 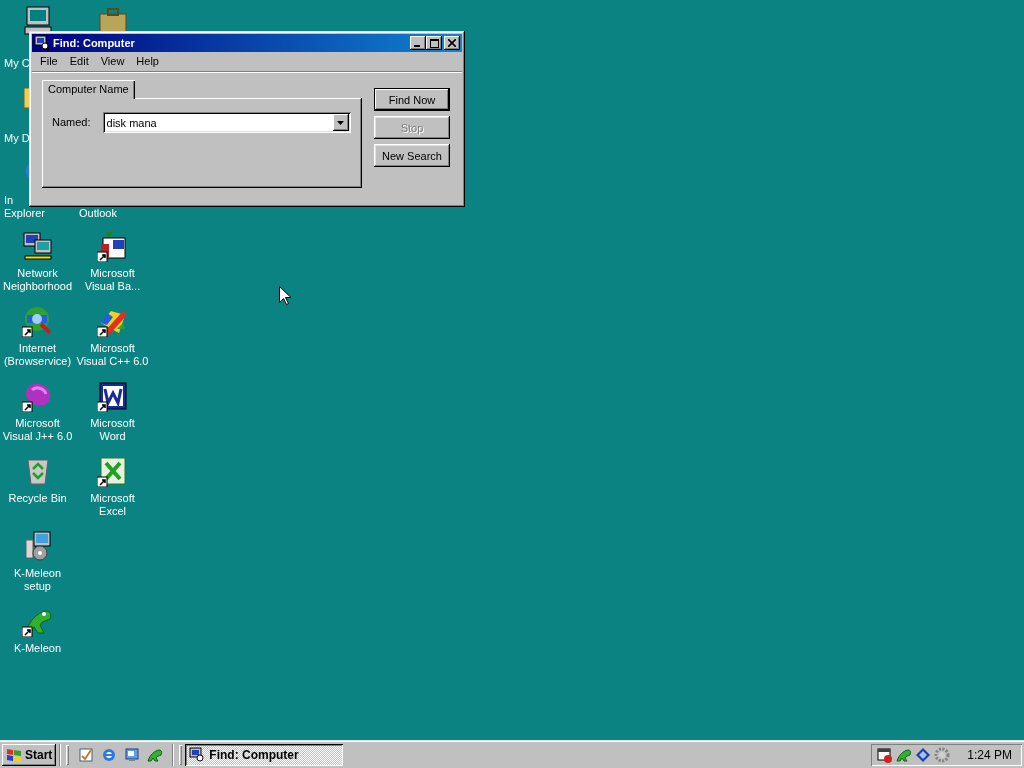 I want to click on close-icon, so click(x=452, y=43).